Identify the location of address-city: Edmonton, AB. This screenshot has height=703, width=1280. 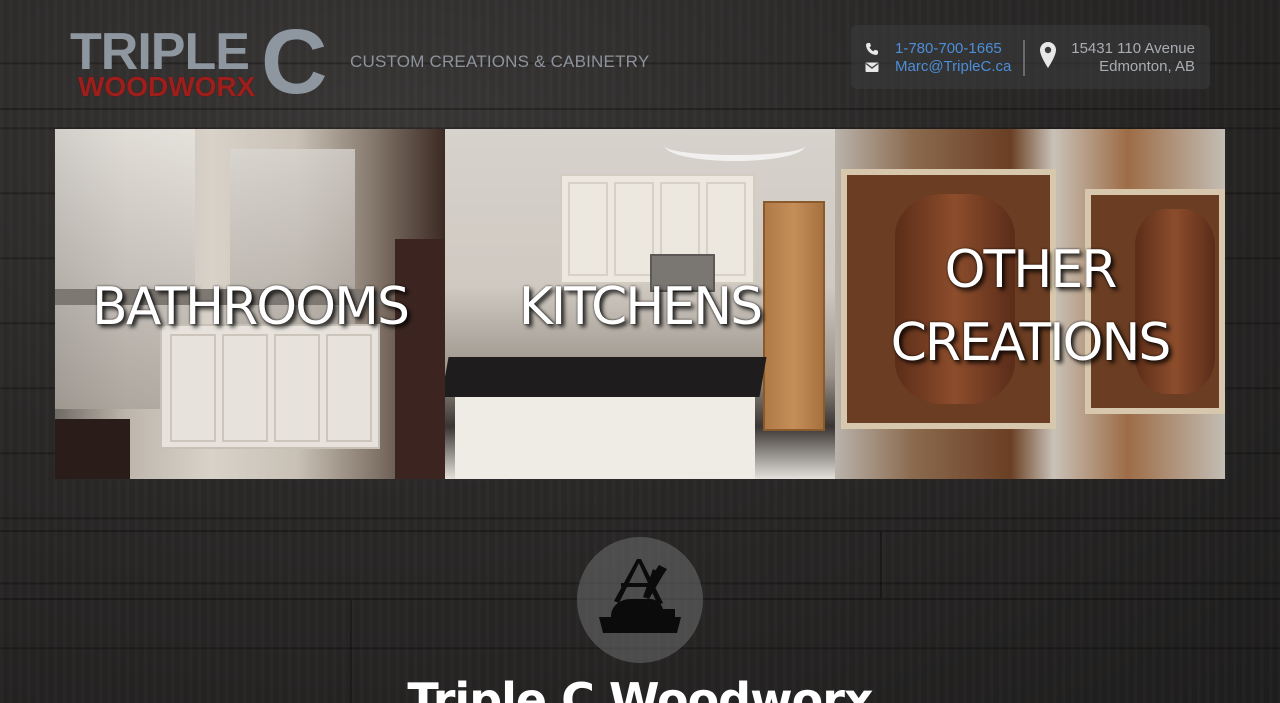
(1147, 66).